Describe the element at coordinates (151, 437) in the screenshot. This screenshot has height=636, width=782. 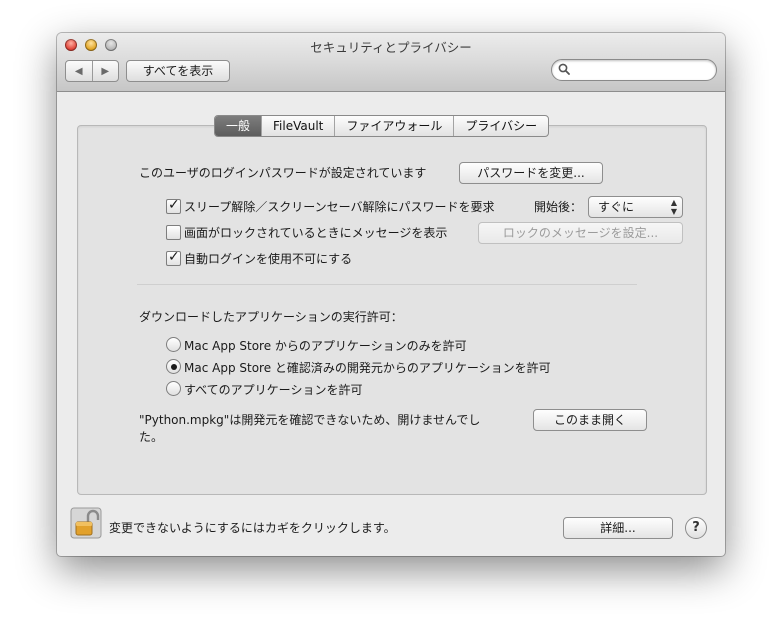
I see `blocked-app-message-cont: た。` at that location.